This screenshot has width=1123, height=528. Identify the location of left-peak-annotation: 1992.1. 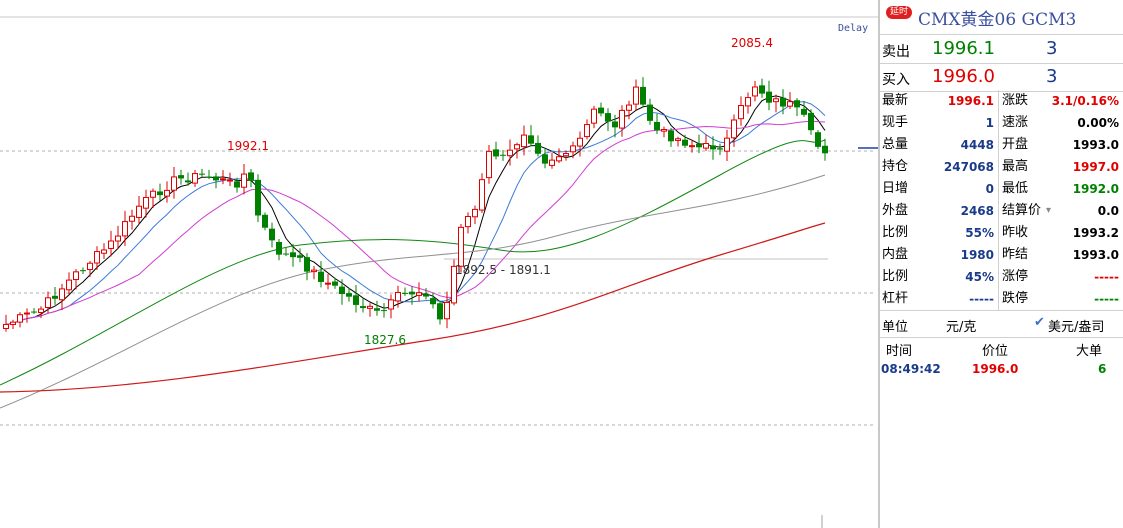
(248, 146).